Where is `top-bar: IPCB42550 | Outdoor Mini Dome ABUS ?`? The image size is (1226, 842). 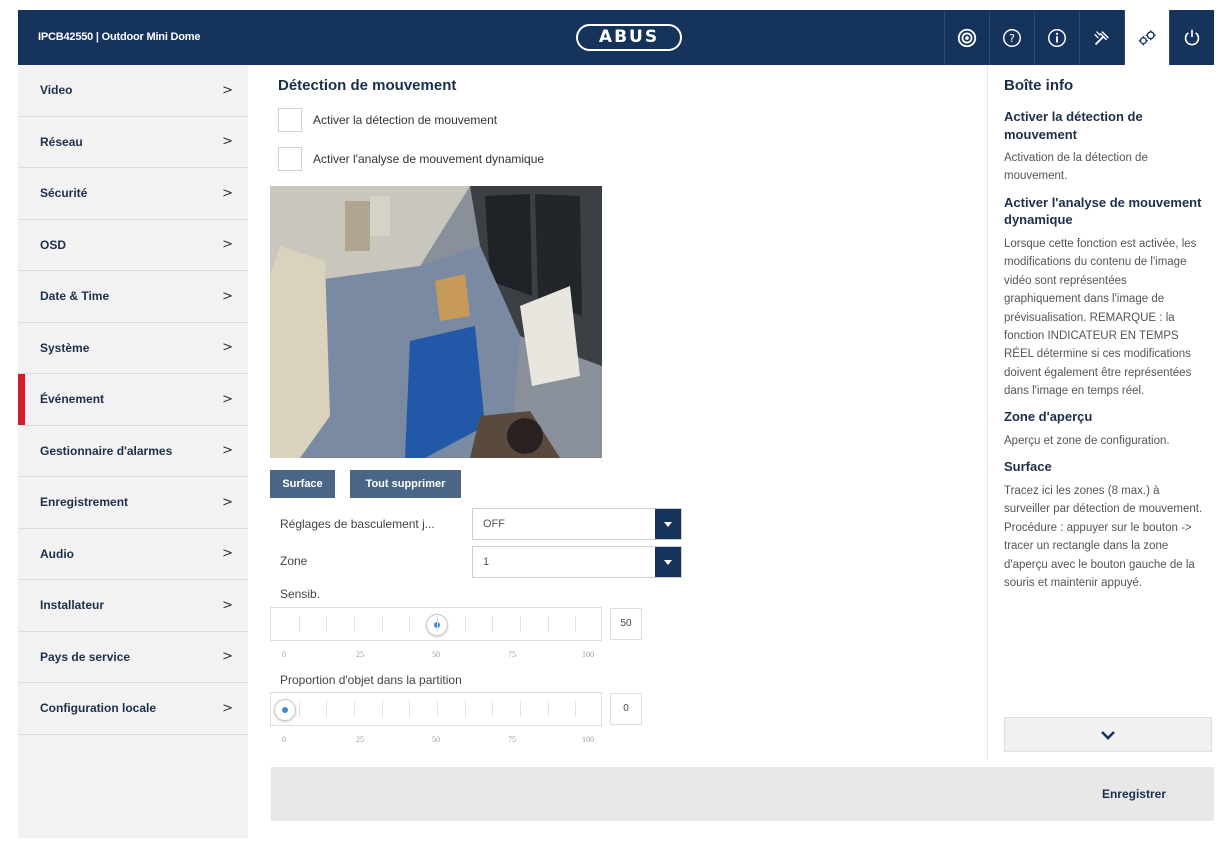
top-bar: IPCB42550 | Outdoor Mini Dome ABUS ? is located at coordinates (616, 37).